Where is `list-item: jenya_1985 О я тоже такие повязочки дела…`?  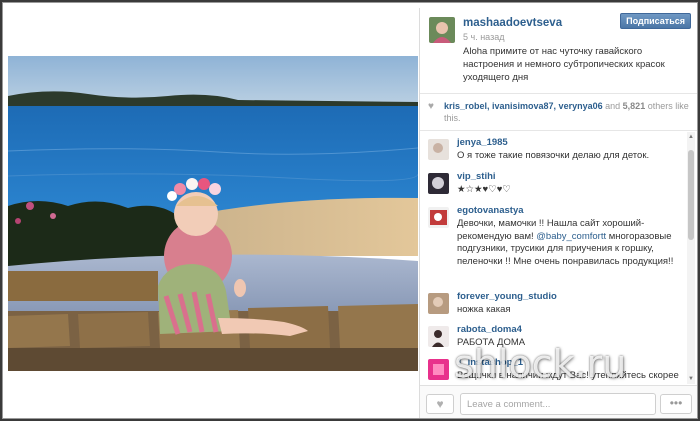
list-item: jenya_1985 О я тоже такие повязочки дела… is located at coordinates (554, 150).